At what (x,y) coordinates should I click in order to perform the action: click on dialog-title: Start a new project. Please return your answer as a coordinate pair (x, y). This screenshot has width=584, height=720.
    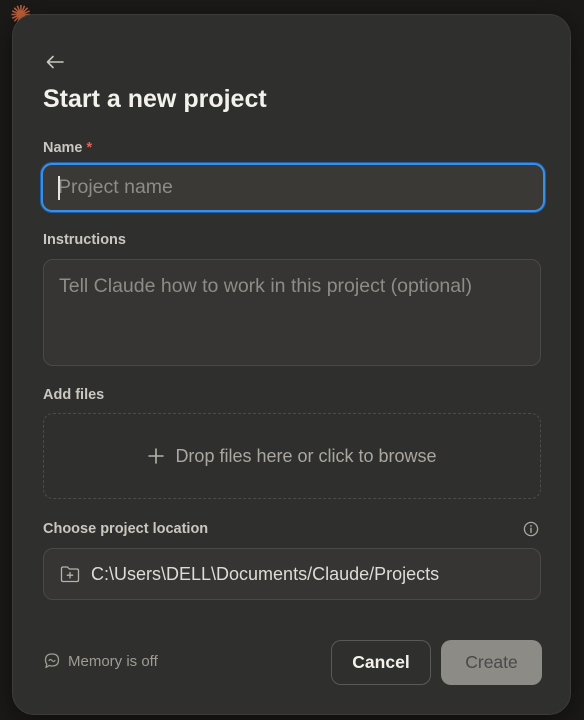
    Looking at the image, I should click on (155, 99).